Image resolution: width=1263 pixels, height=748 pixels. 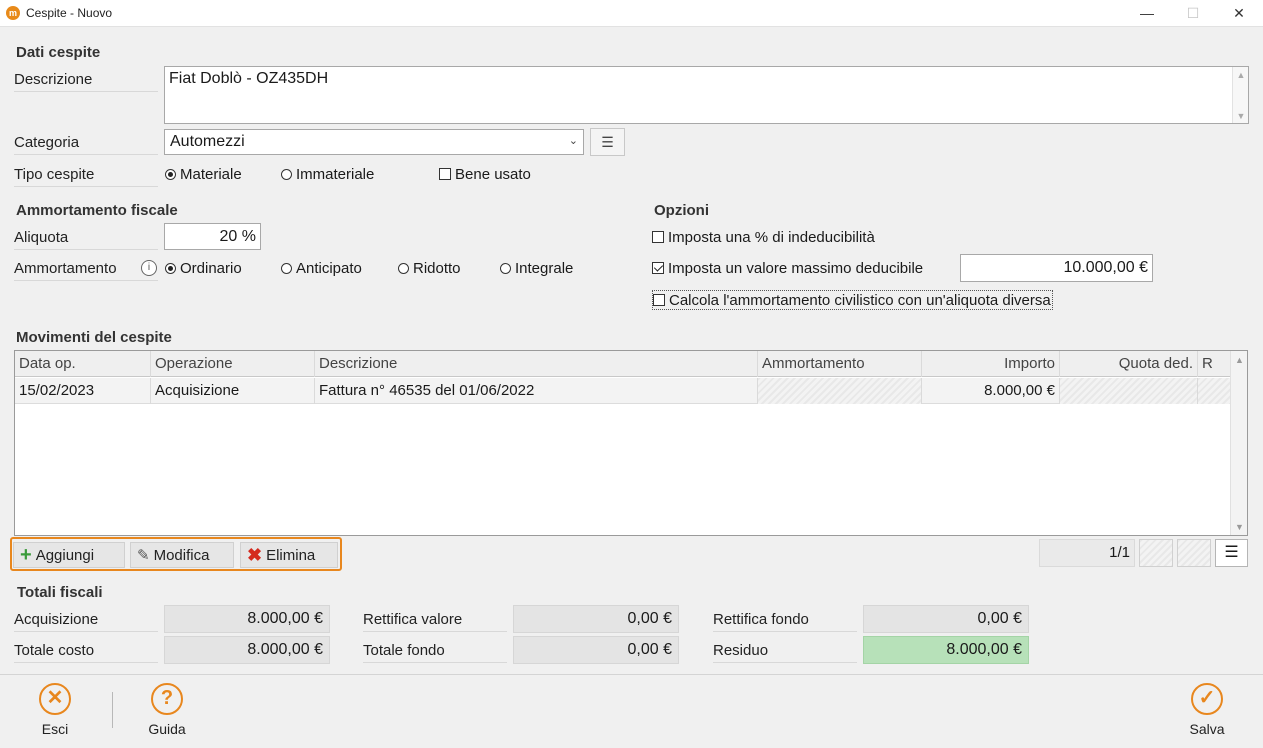 What do you see at coordinates (65, 555) in the screenshot?
I see `aggiungi-label: Aggiungi` at bounding box center [65, 555].